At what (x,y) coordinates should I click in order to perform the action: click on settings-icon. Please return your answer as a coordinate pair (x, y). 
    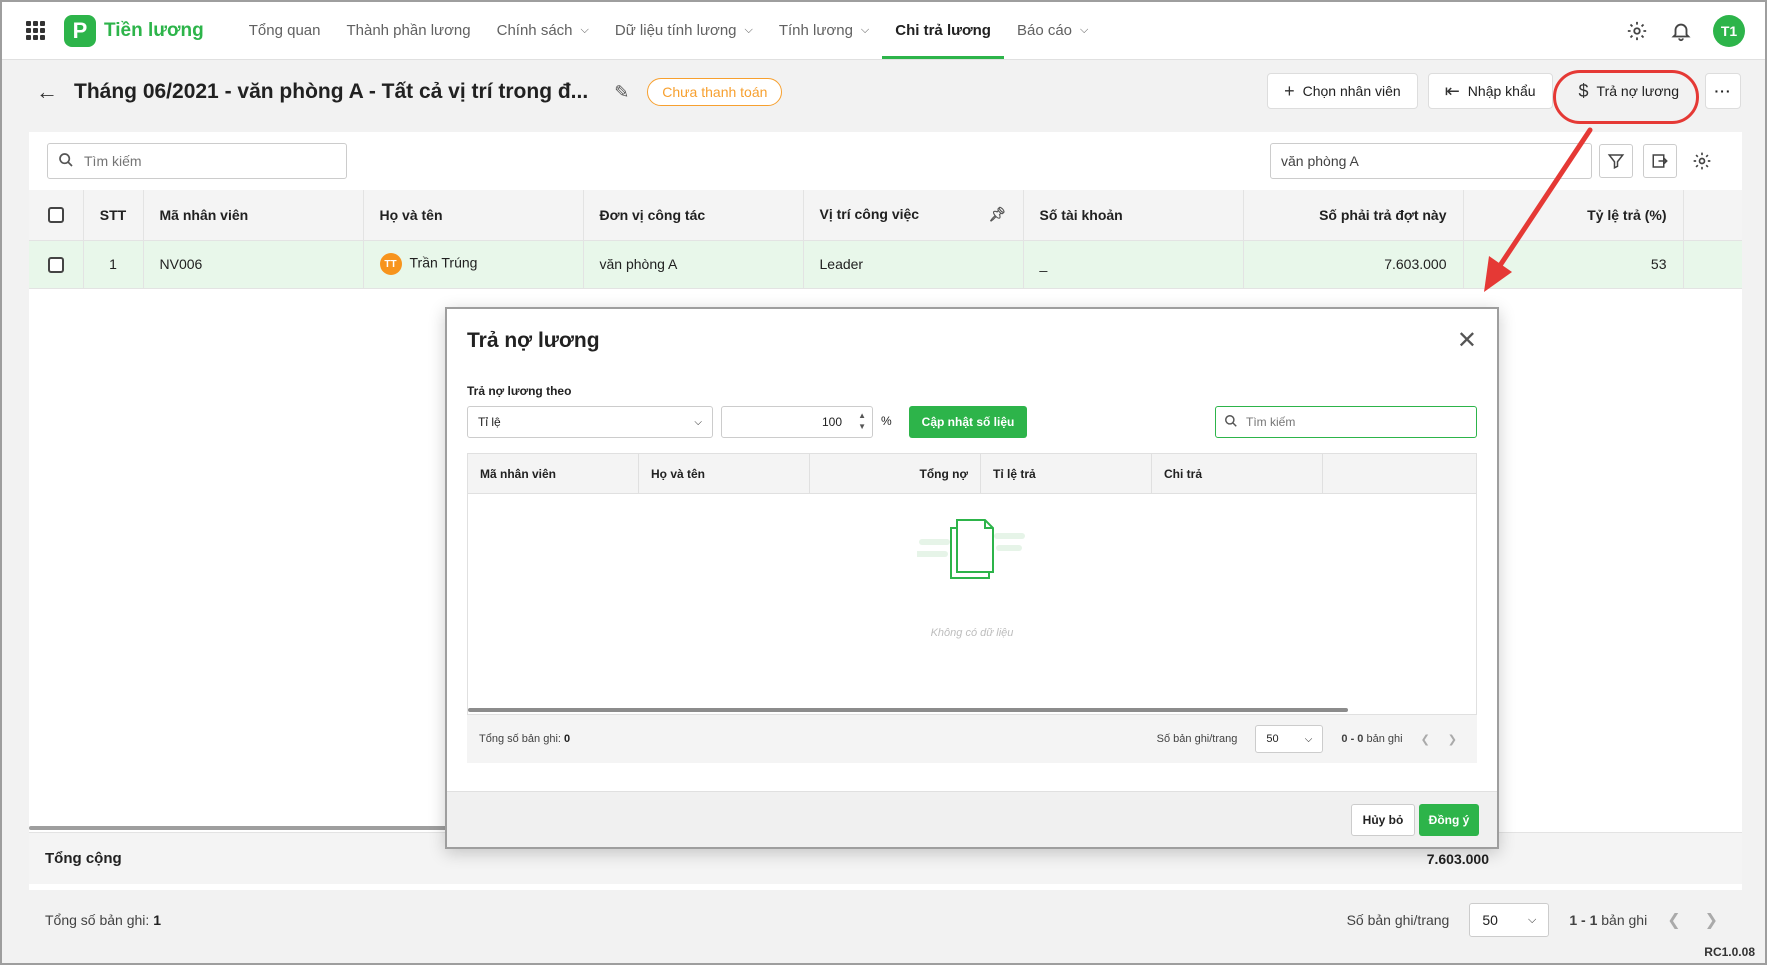
    Looking at the image, I should click on (1702, 161).